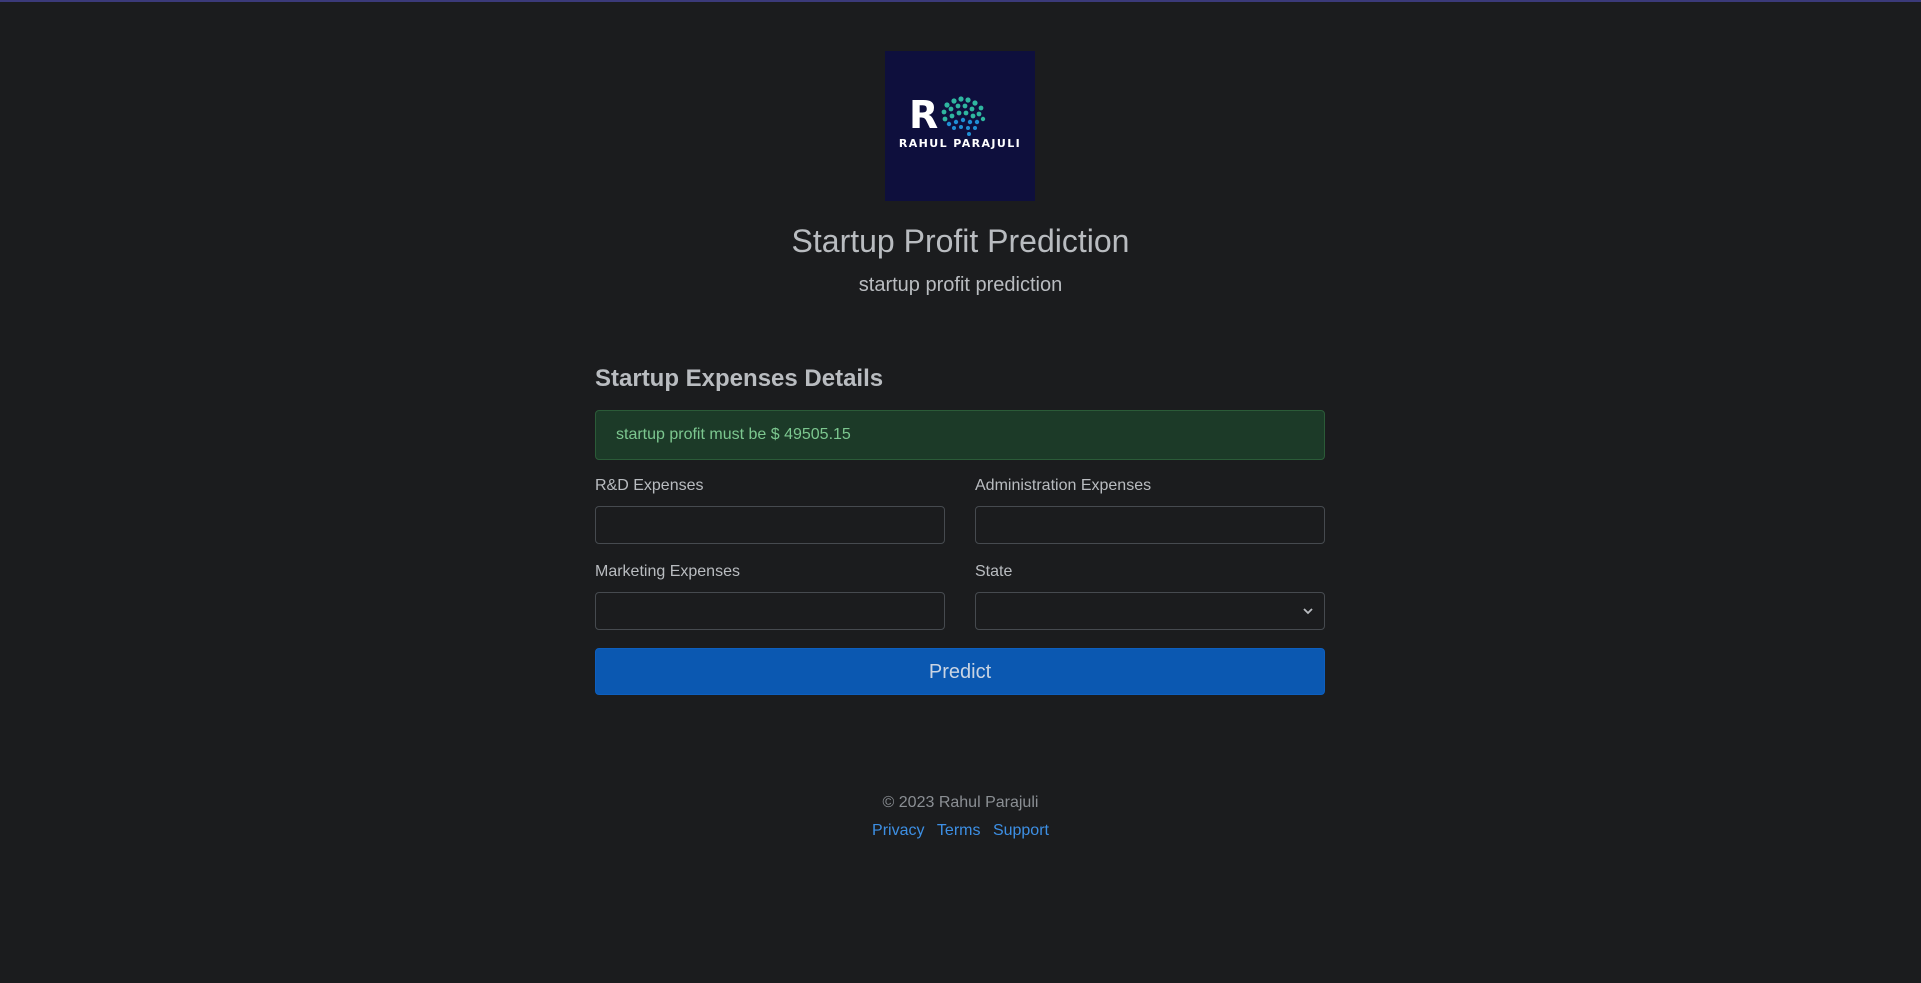 The image size is (1921, 983). What do you see at coordinates (924, 115) in the screenshot?
I see `logo-letter: R` at bounding box center [924, 115].